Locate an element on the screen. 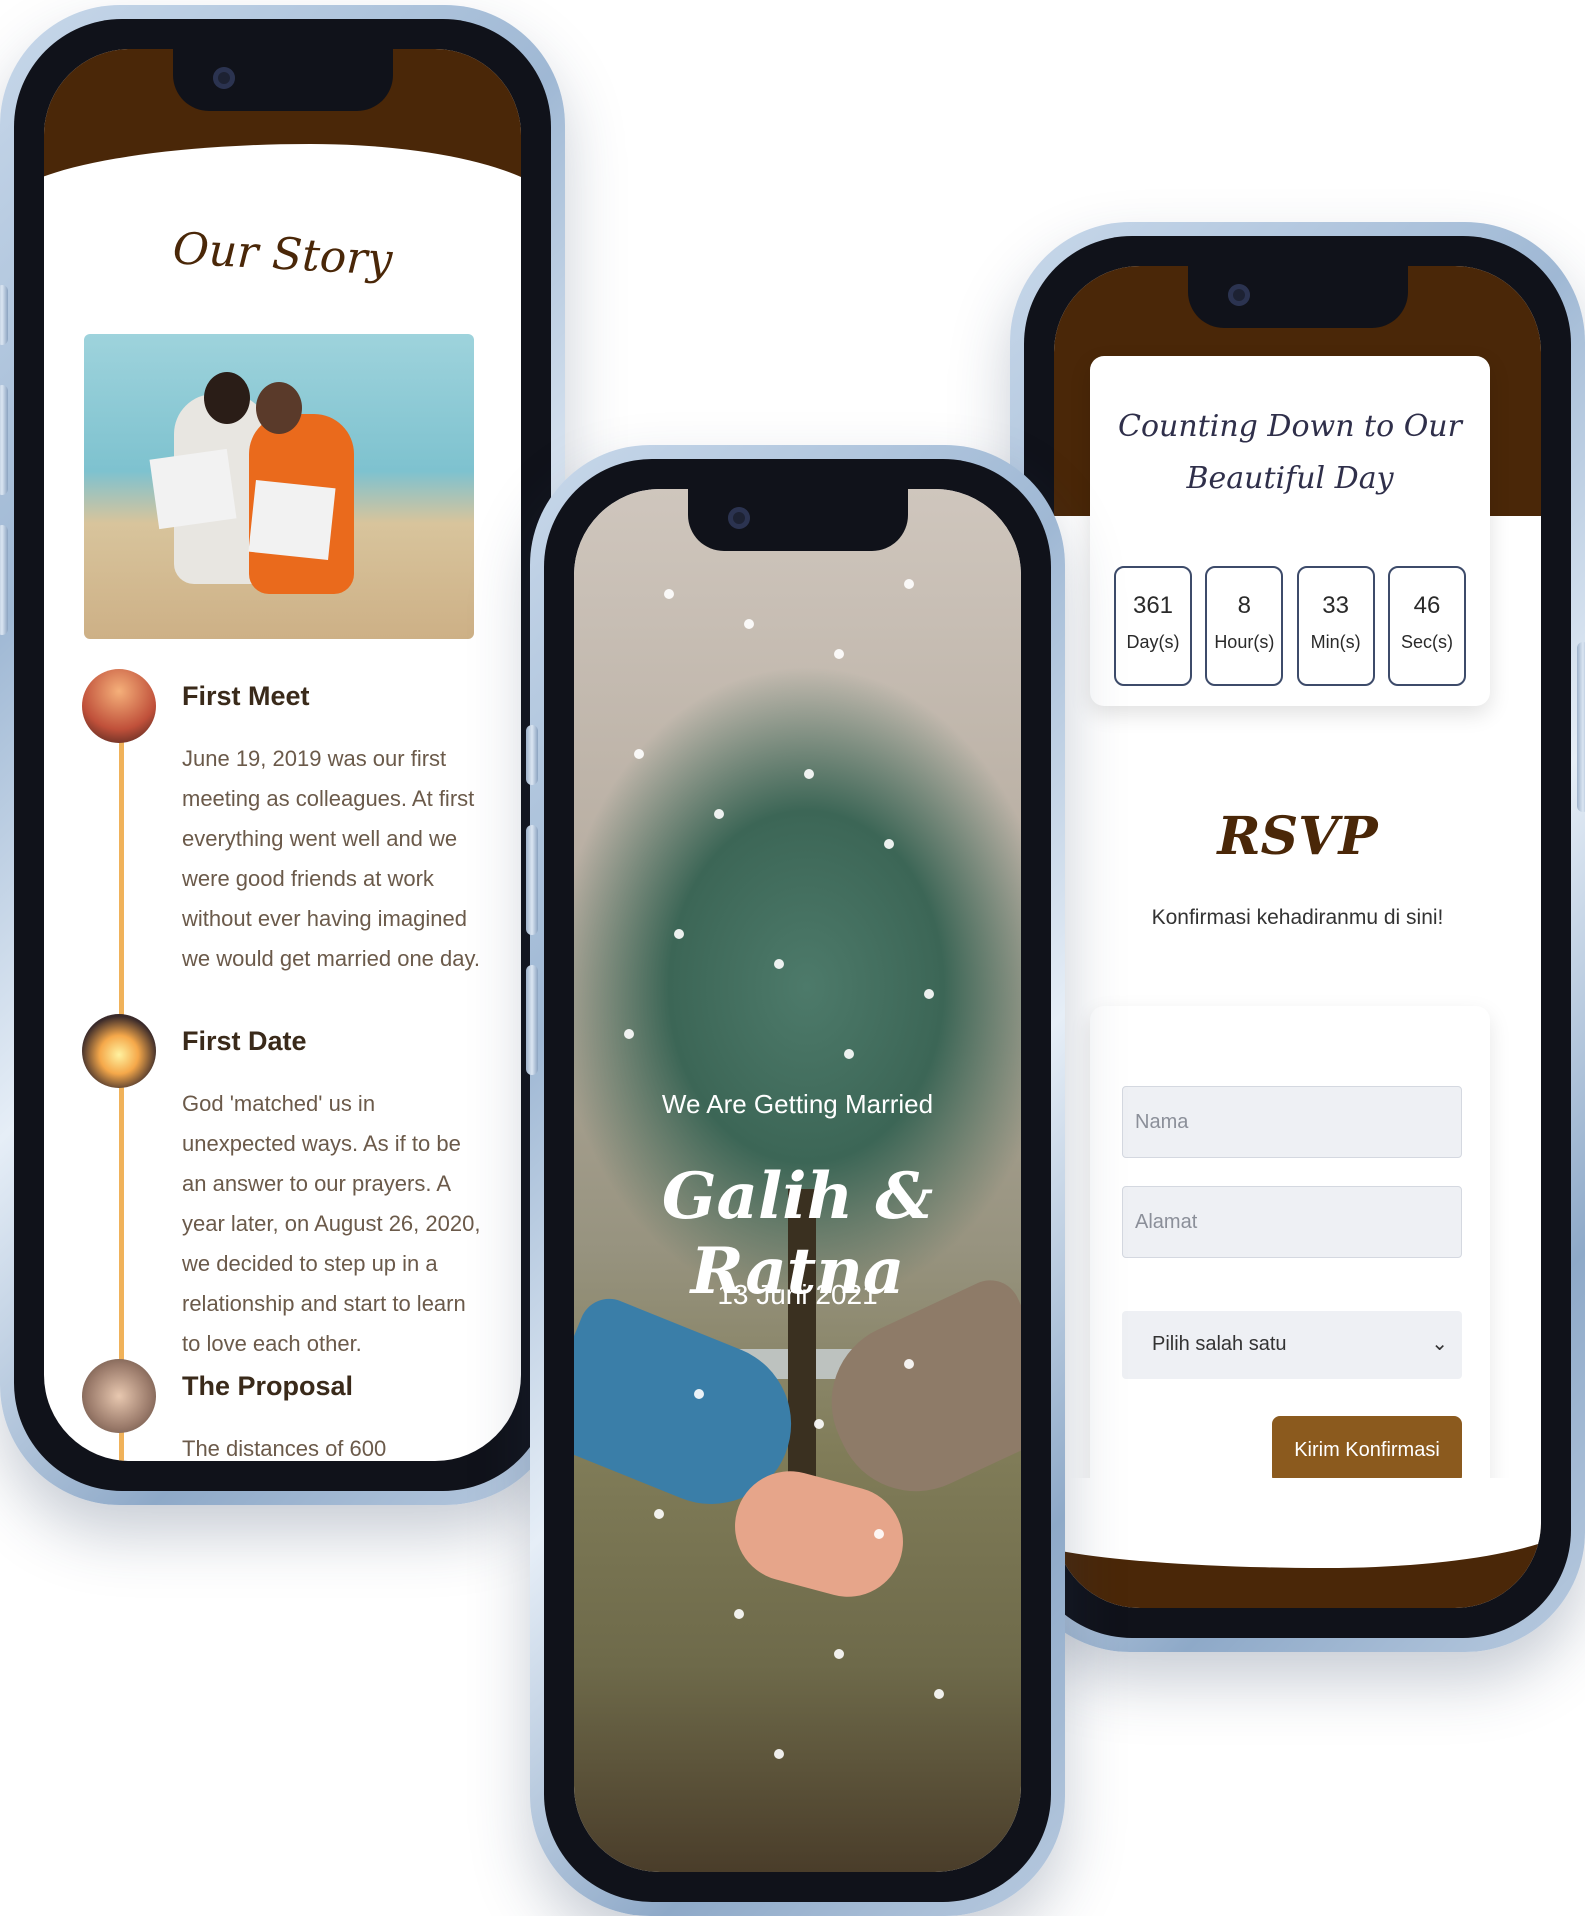 The image size is (1585, 1916). timeline-title: First Meet is located at coordinates (246, 696).